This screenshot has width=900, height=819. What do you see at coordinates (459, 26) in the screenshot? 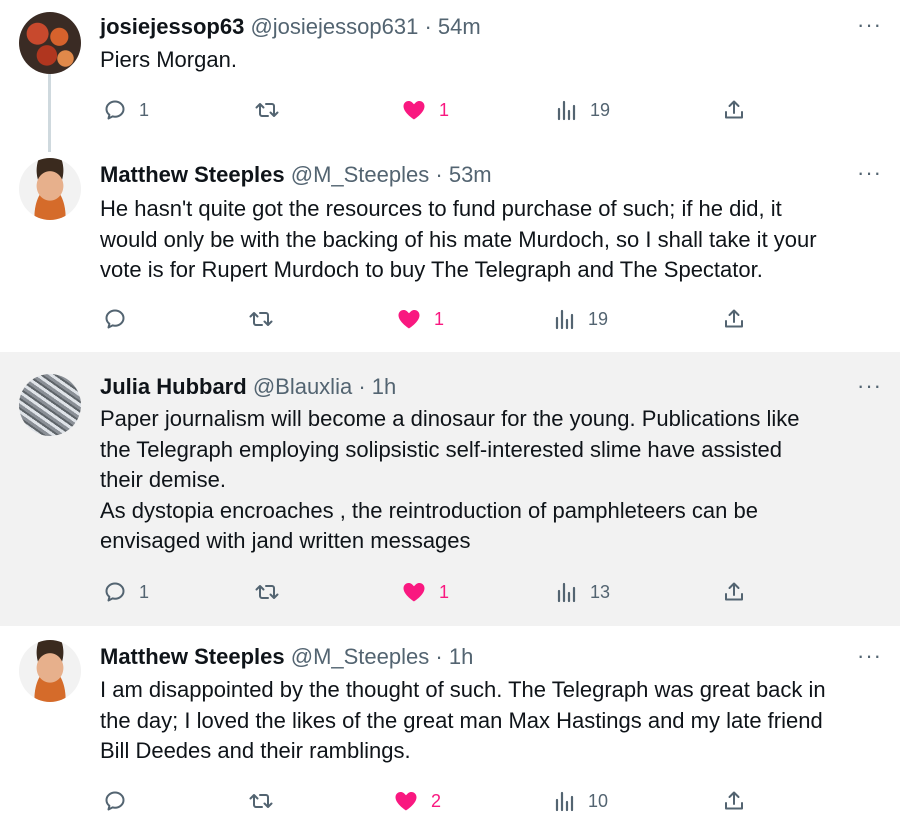
I see `timestamp: 54m` at bounding box center [459, 26].